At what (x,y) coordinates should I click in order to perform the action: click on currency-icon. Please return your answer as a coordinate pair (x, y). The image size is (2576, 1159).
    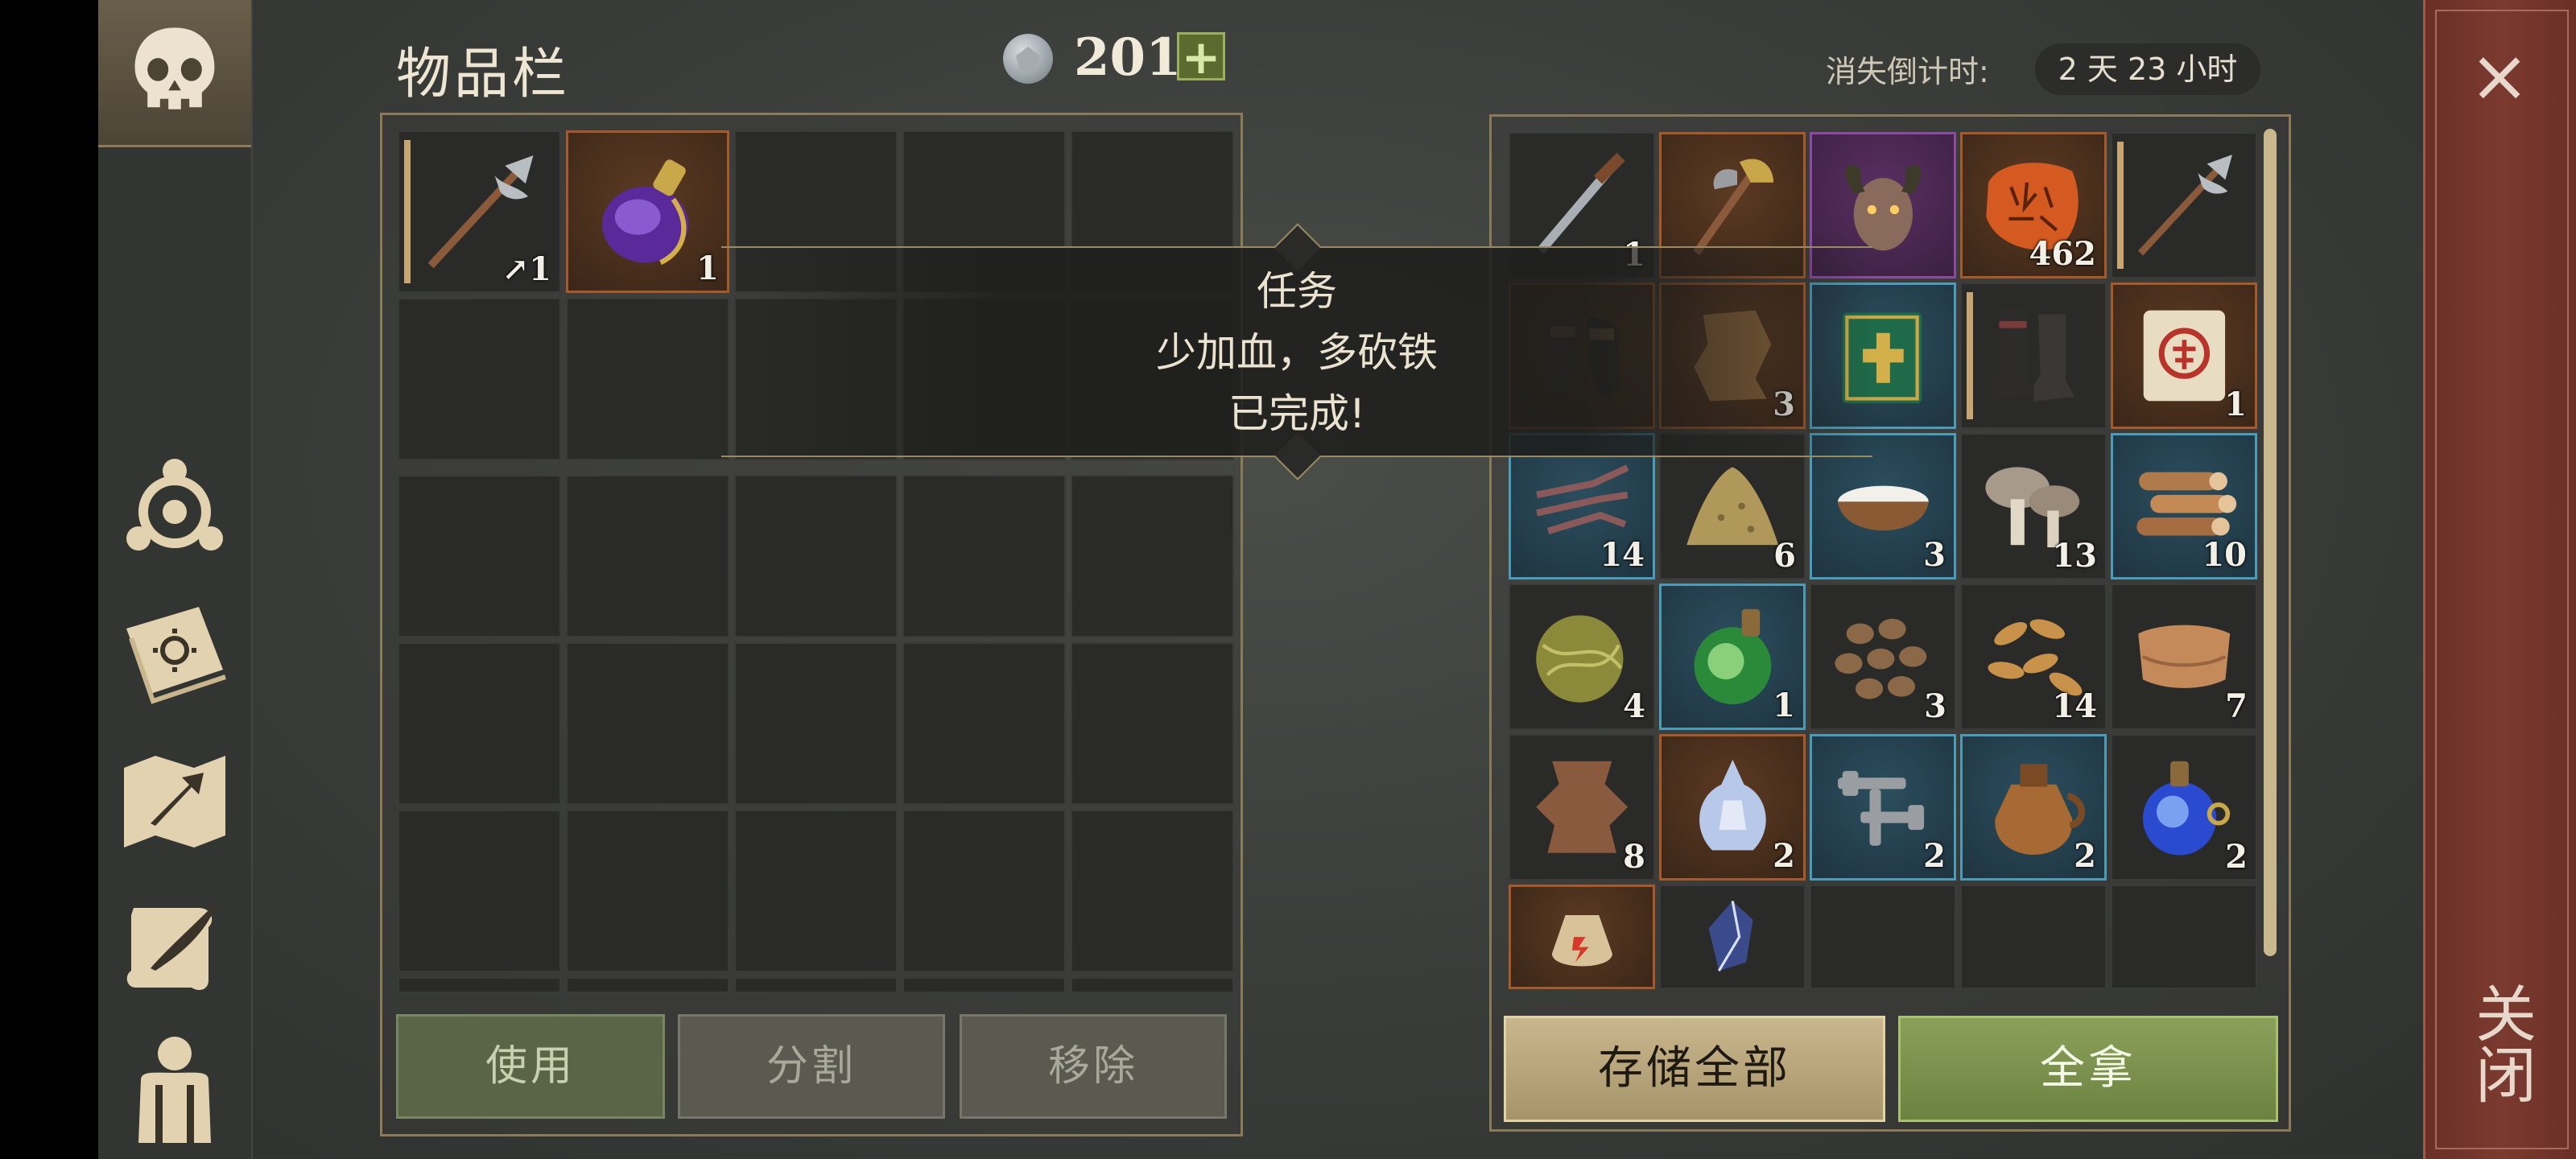
    Looking at the image, I should click on (1028, 59).